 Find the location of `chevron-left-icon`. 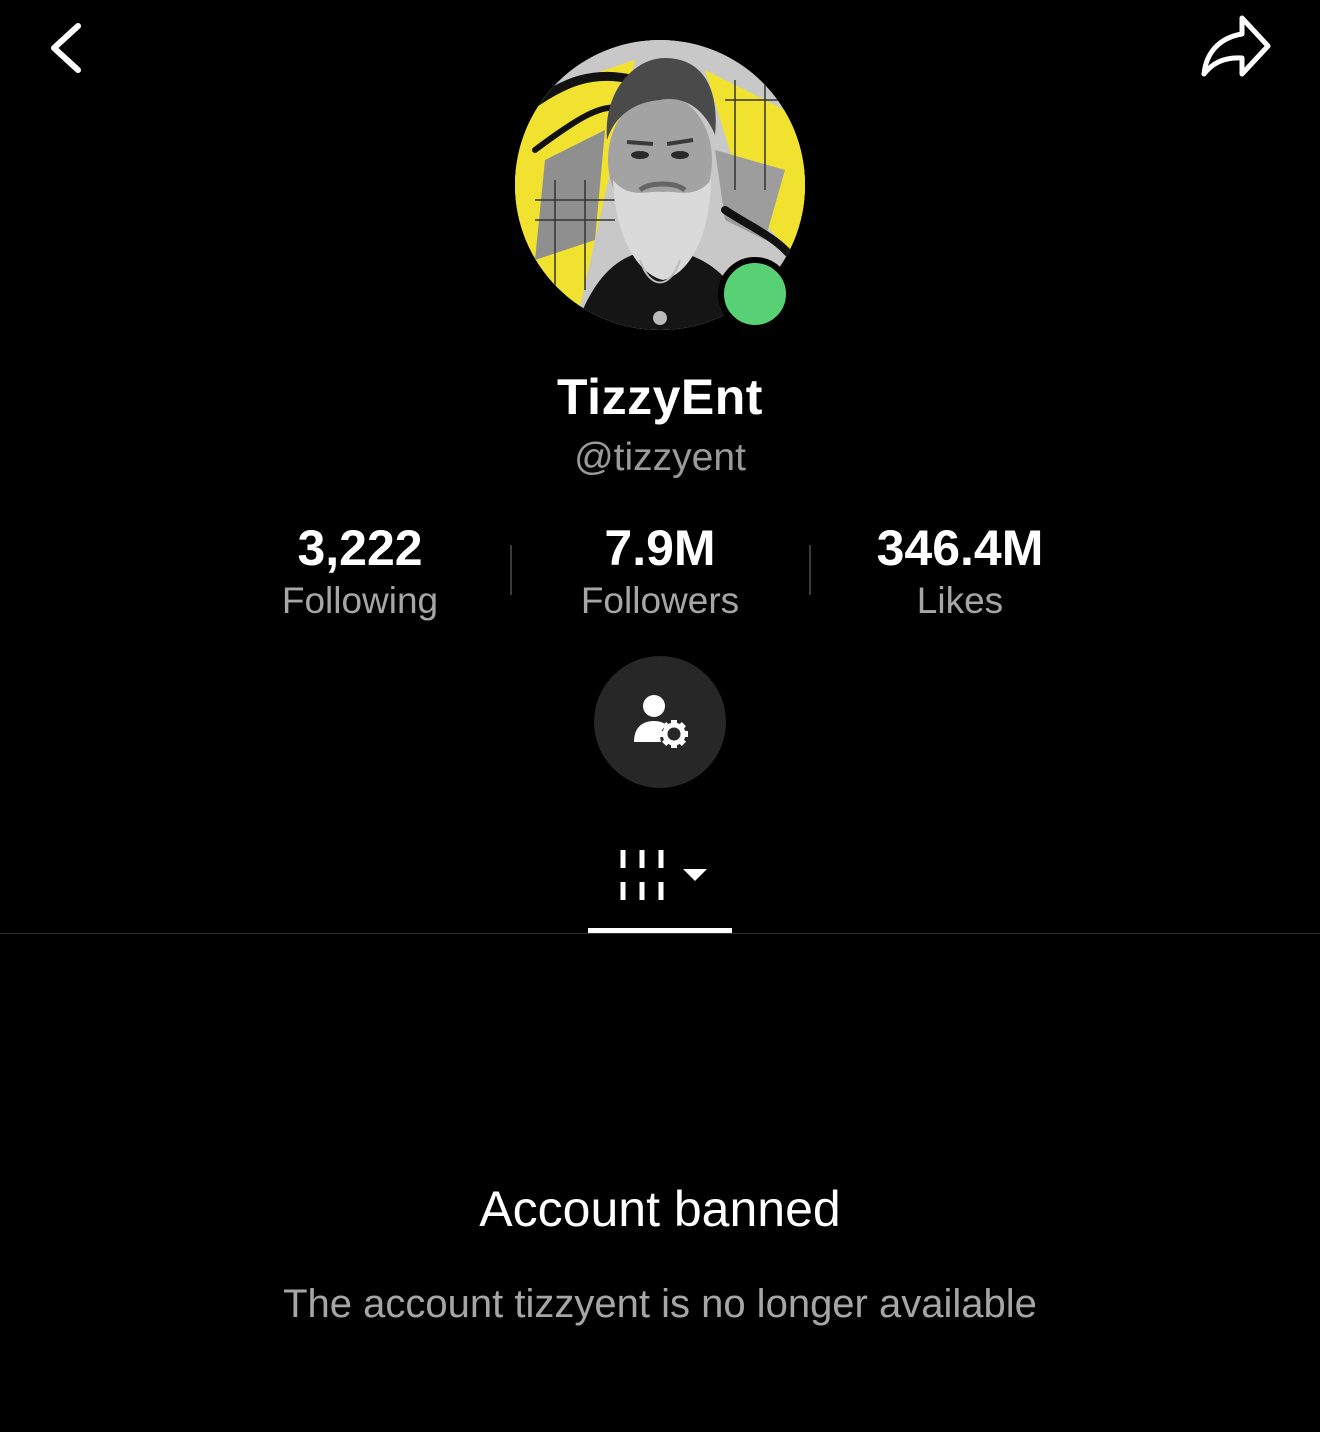

chevron-left-icon is located at coordinates (66, 48).